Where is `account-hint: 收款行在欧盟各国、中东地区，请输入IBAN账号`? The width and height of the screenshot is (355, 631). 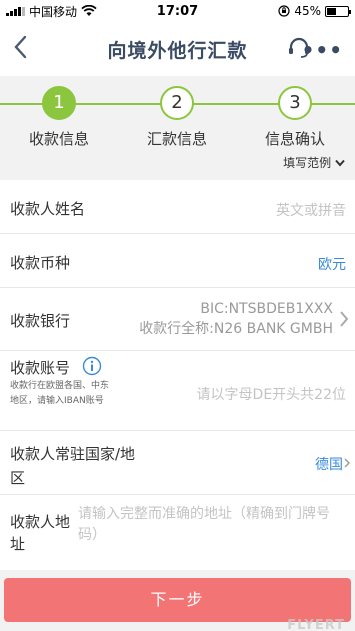
account-hint: 收款行在欧盟各国、中东地区，请输入IBAN账号 is located at coordinates (60, 393).